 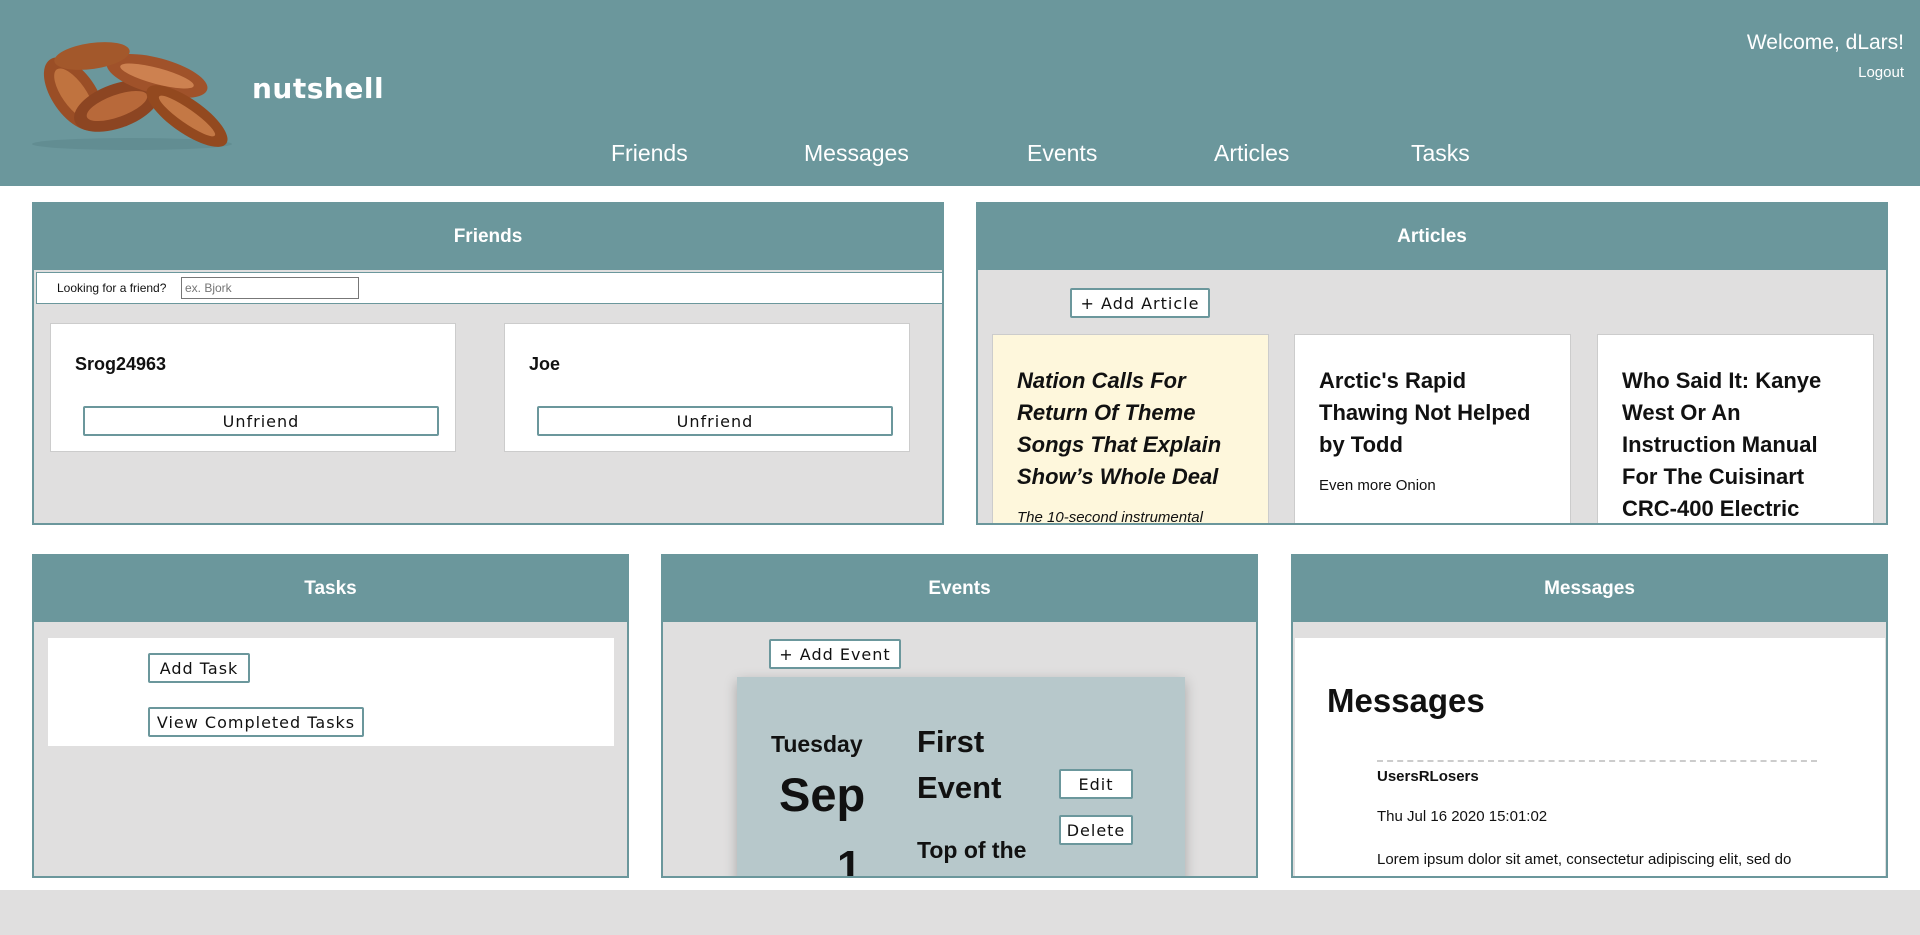 I want to click on nav-tasks: Tasks, so click(x=1440, y=153).